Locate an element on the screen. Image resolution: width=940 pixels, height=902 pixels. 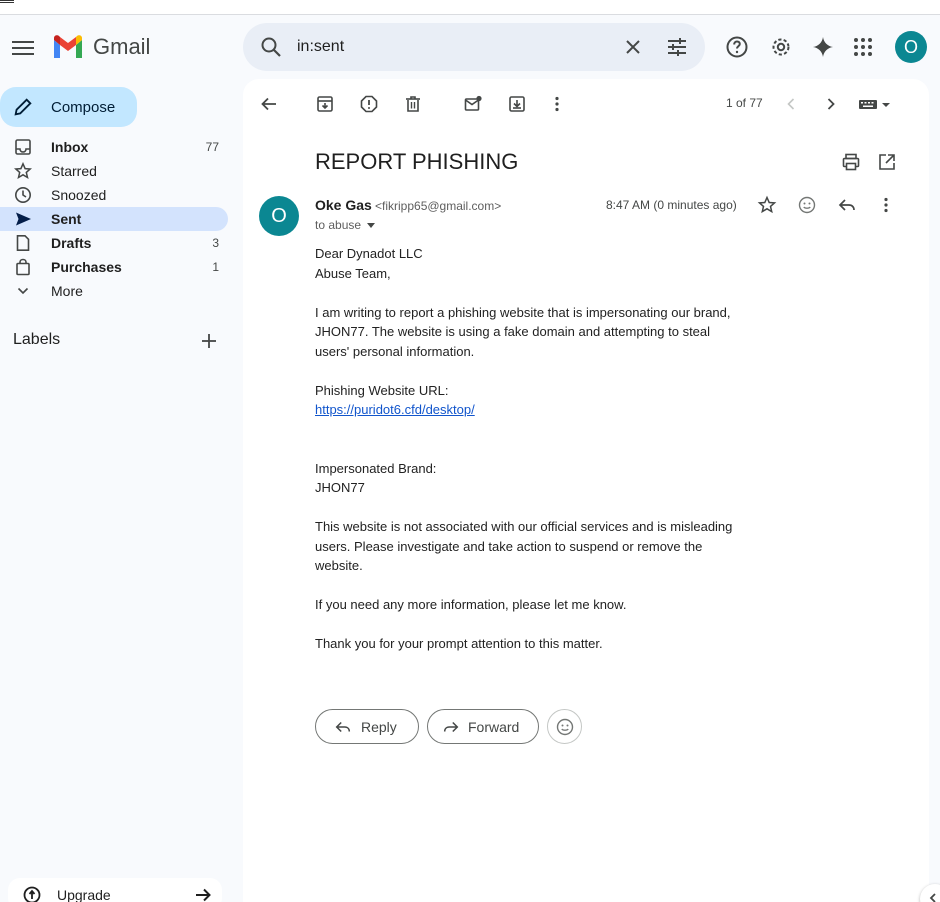
add-label-icon is located at coordinates (209, 341).